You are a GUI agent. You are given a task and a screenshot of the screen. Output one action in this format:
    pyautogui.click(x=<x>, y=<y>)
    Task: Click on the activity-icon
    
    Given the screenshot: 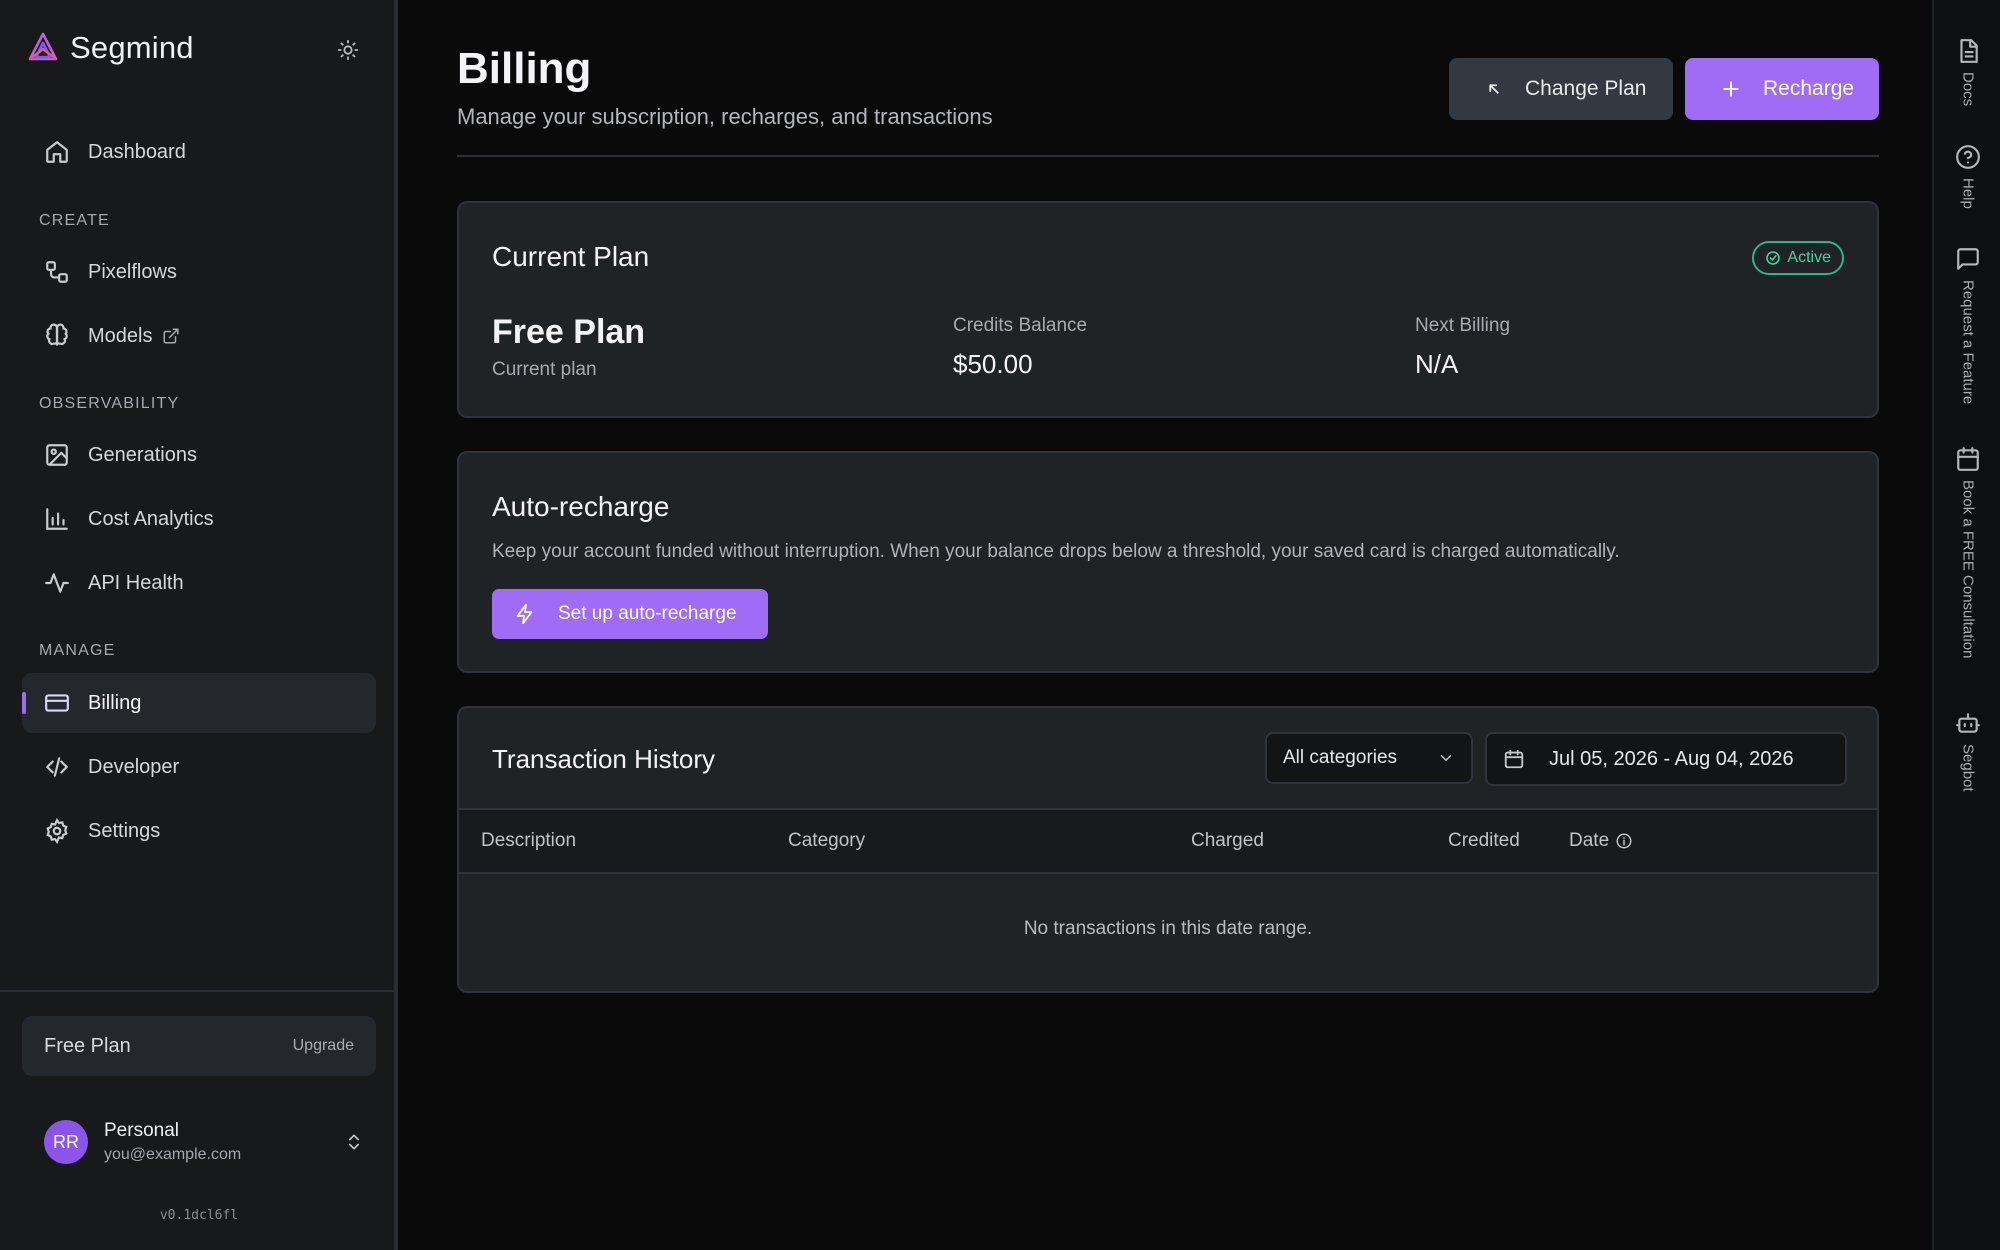 What is the action you would take?
    pyautogui.click(x=57, y=583)
    